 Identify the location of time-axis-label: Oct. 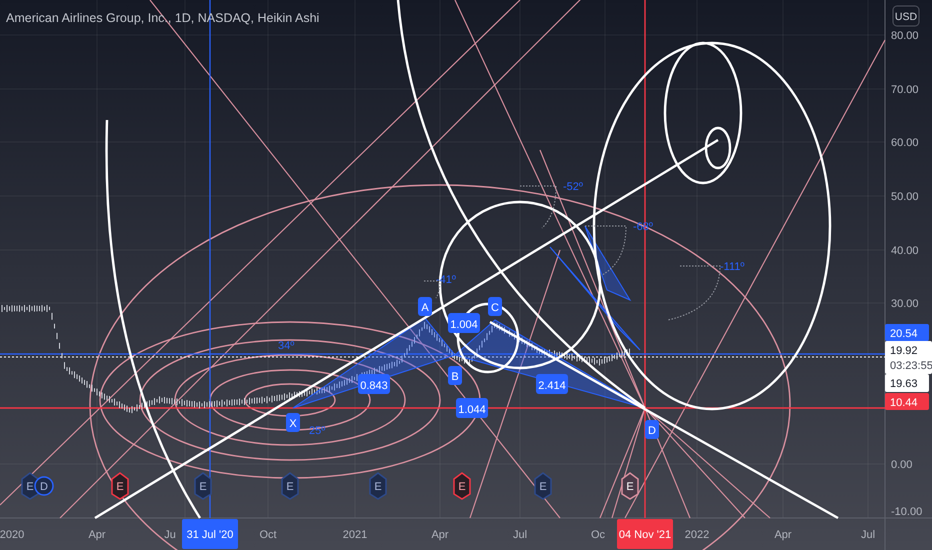
(268, 535).